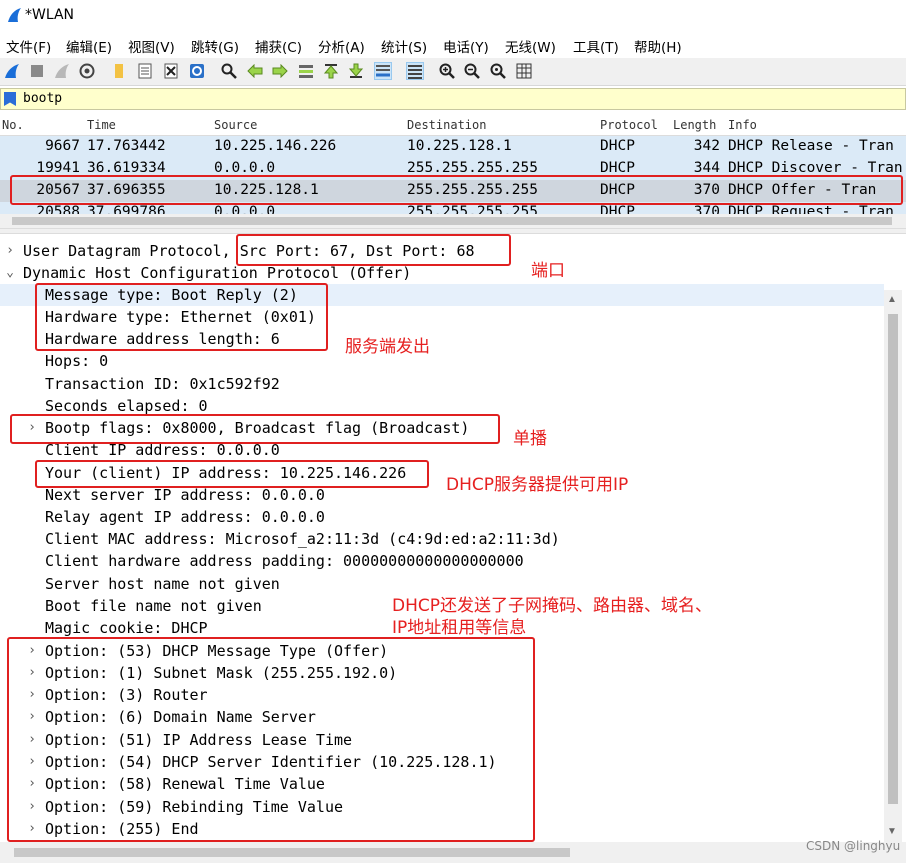  Describe the element at coordinates (404, 46) in the screenshot. I see `menu-statistics: 统计(S)` at that location.